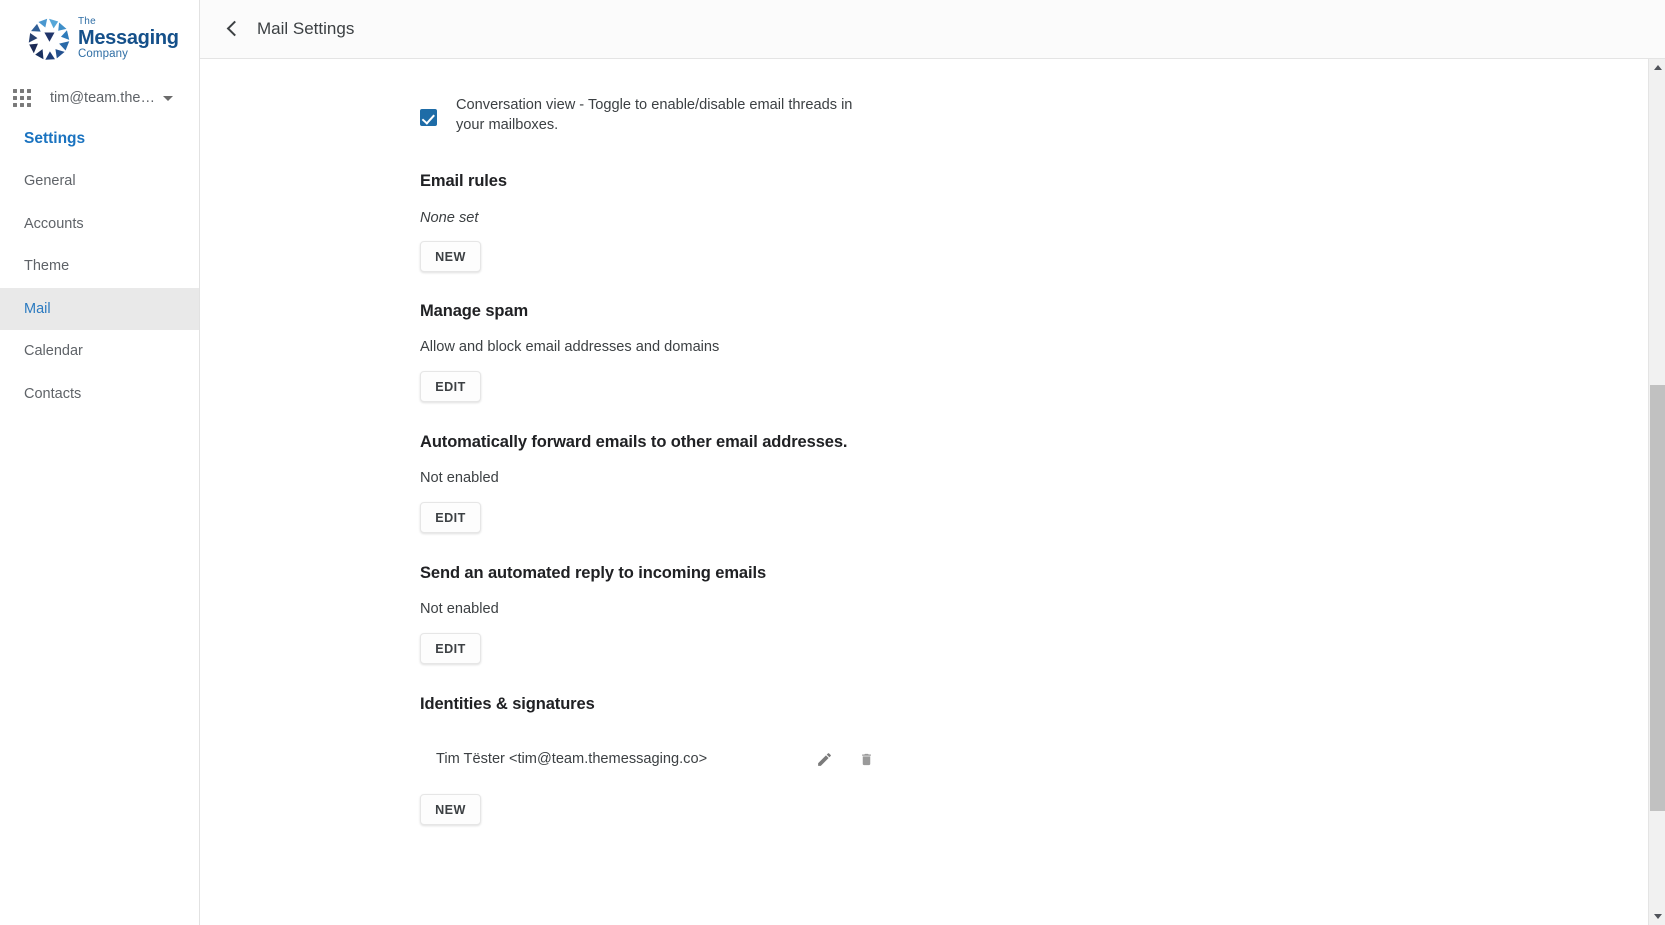 This screenshot has height=925, width=1665. I want to click on sidebar-item-label: Mail, so click(37, 308).